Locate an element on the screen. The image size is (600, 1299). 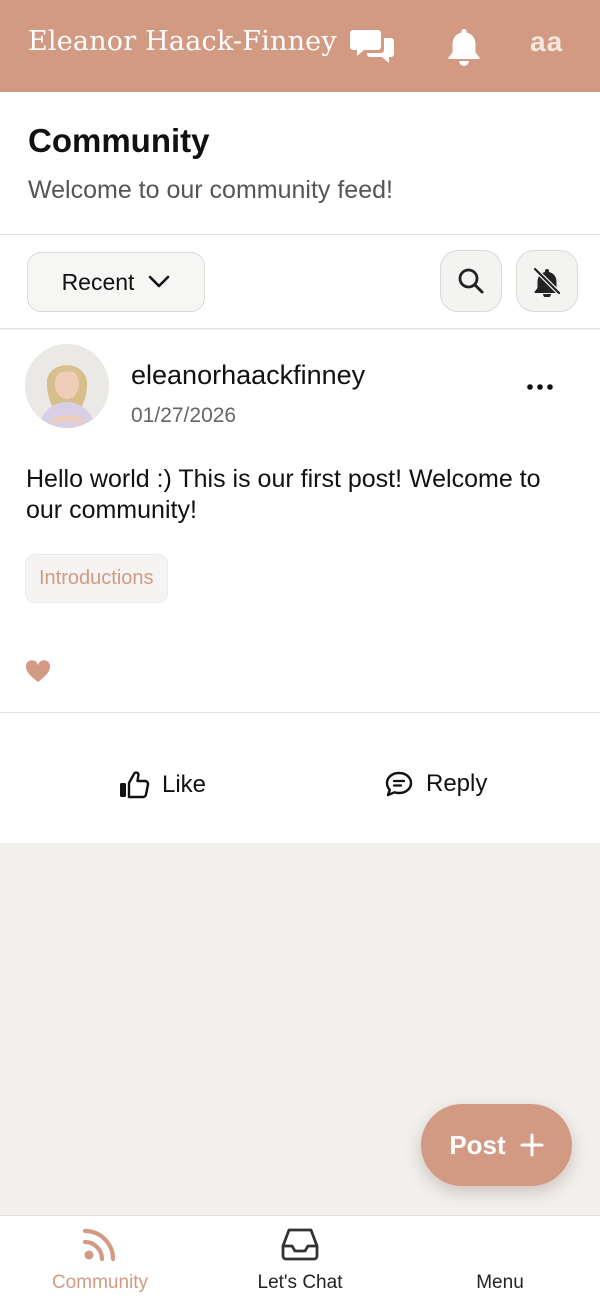
plus-icon is located at coordinates (532, 1145).